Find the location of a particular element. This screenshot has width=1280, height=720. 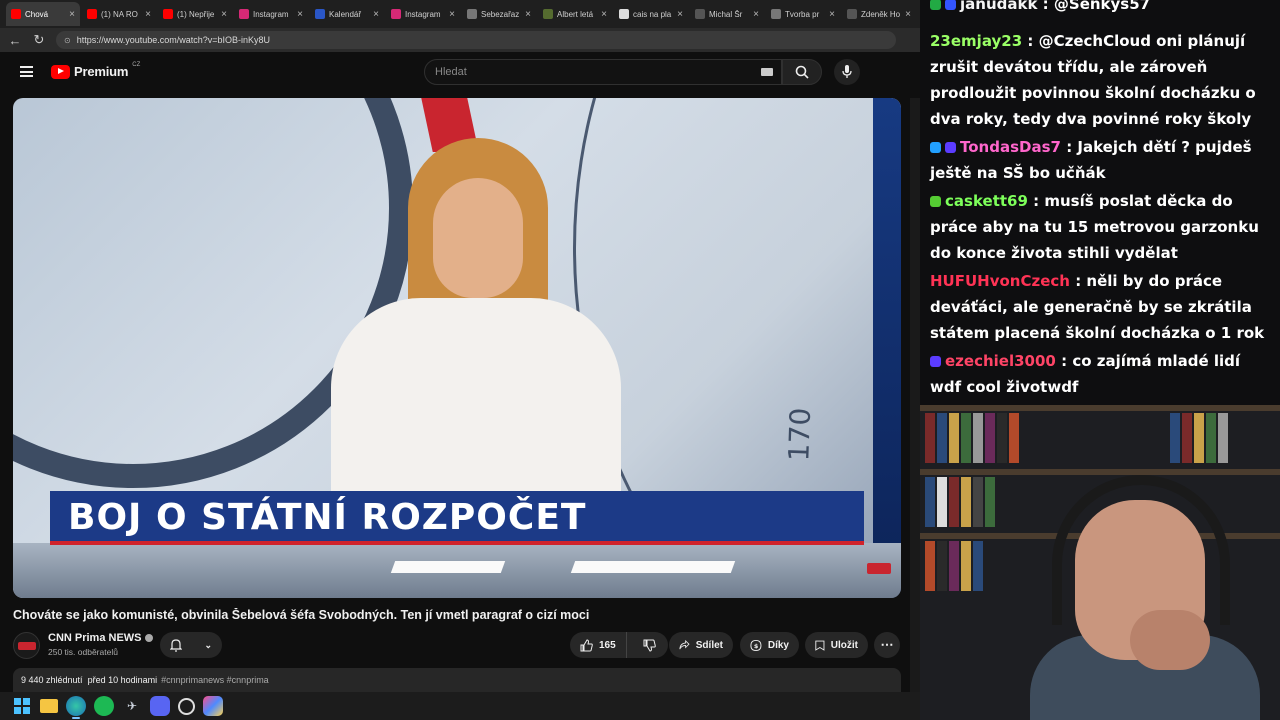

channel-watermark is located at coordinates (879, 568).